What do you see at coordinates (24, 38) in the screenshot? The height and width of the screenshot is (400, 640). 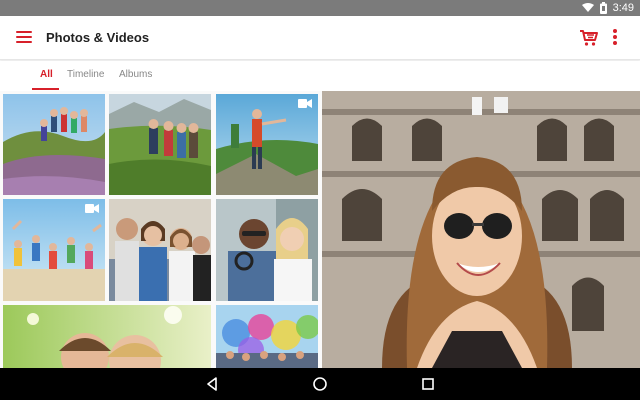 I see `hamburger-menu-icon` at bounding box center [24, 38].